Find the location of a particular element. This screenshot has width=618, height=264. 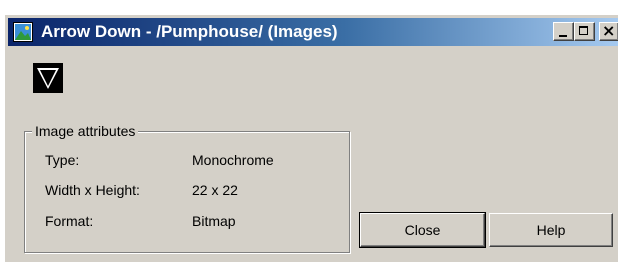

window-title: Arrow Down - /Pumphouse/ (Images) is located at coordinates (189, 31).